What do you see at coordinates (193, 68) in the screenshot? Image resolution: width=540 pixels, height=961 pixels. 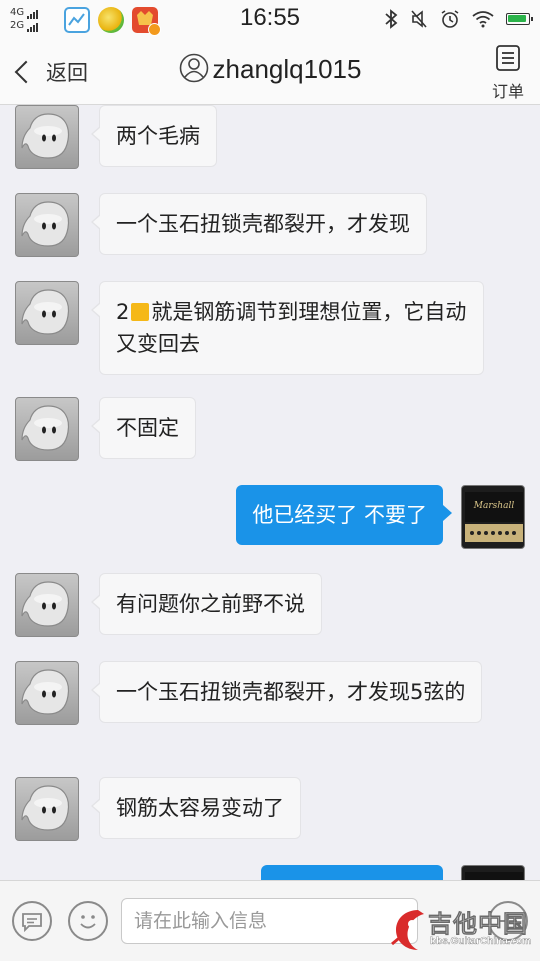 I see `user-icon` at bounding box center [193, 68].